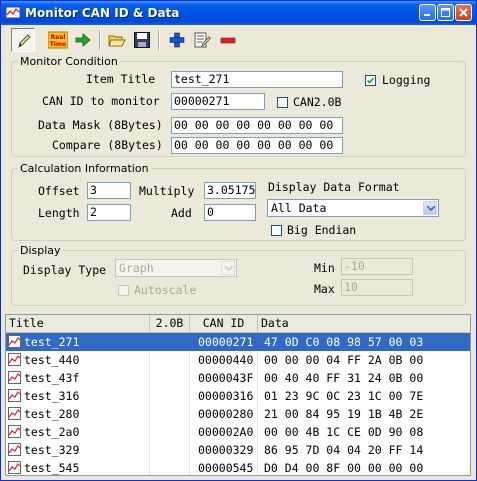  Describe the element at coordinates (276, 230) in the screenshot. I see `big-endian-checkbox` at that location.